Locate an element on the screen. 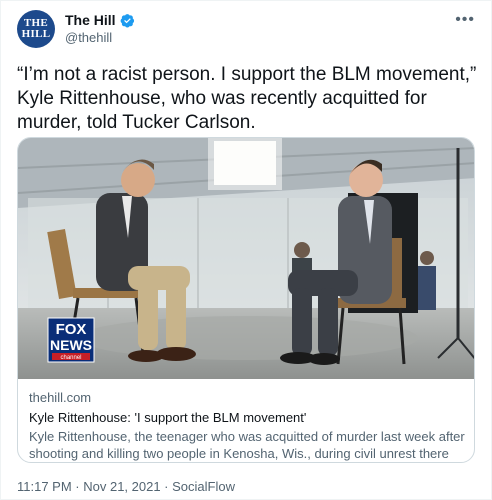 This screenshot has width=492, height=500. fox-logo-line-3: channel is located at coordinates (70, 358).